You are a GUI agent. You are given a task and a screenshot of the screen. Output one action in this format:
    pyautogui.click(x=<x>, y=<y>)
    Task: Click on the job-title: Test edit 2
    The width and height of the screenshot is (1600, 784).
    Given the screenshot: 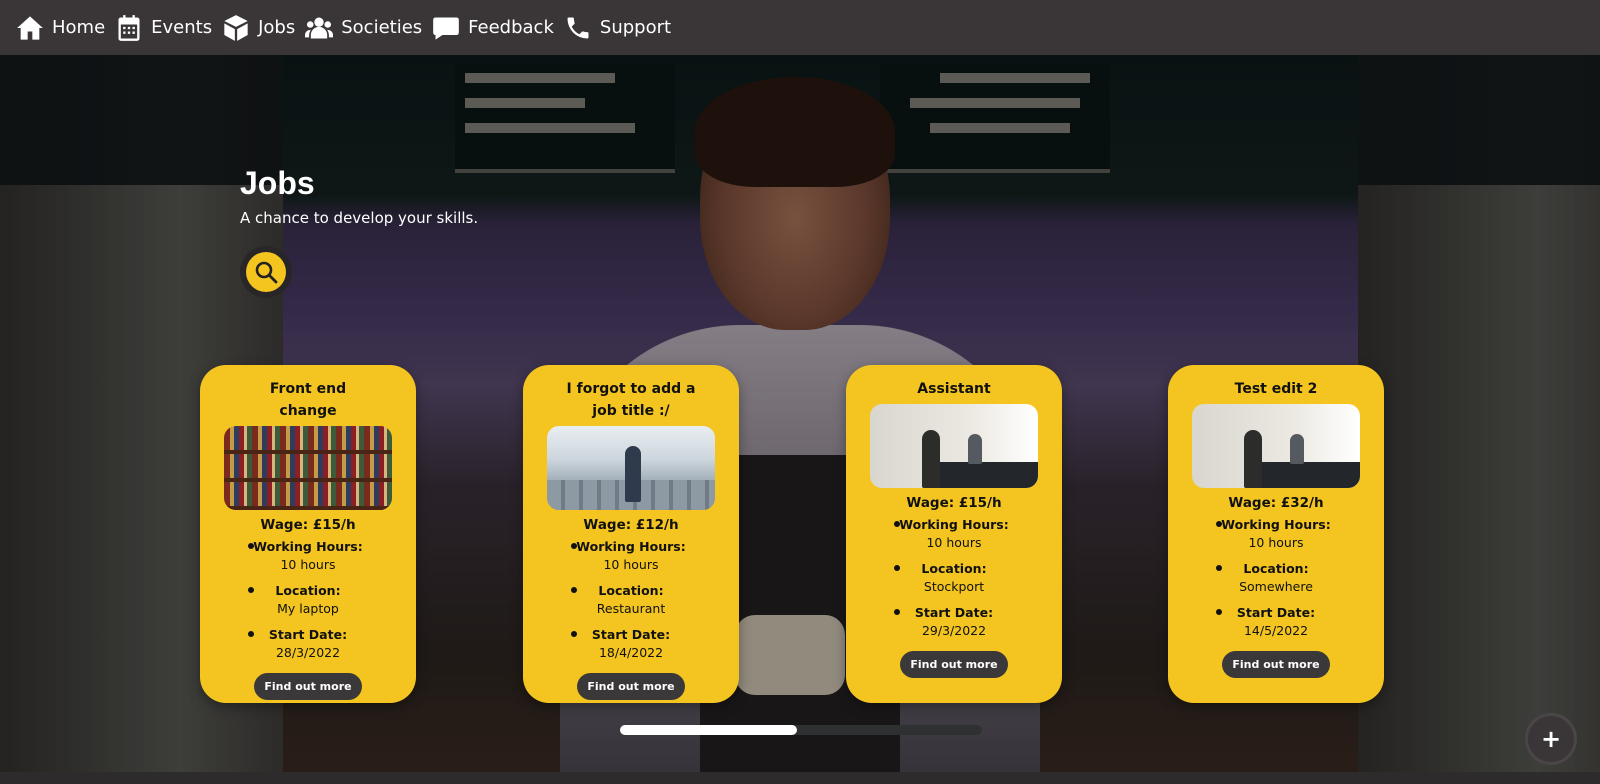 What is the action you would take?
    pyautogui.click(x=1276, y=389)
    